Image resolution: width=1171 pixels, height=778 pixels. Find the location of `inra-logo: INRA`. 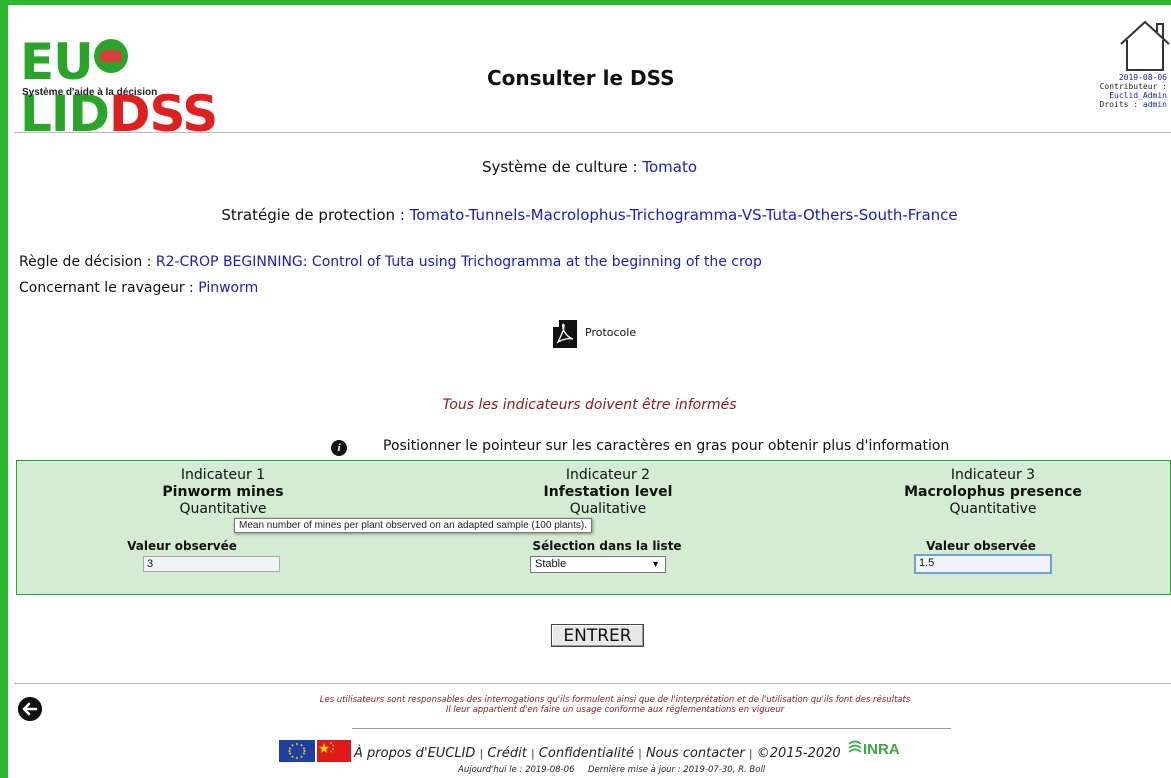

inra-logo: INRA is located at coordinates (875, 751).